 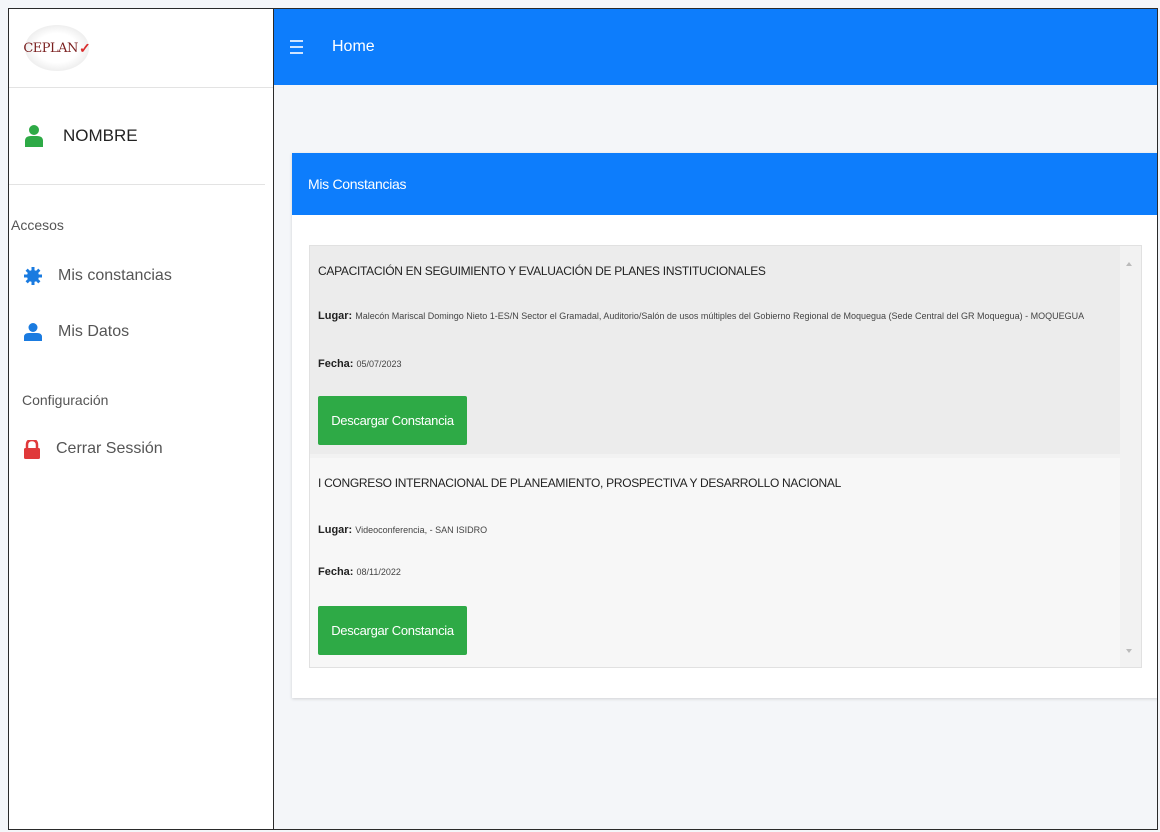 What do you see at coordinates (33, 276) in the screenshot?
I see `gear-icon` at bounding box center [33, 276].